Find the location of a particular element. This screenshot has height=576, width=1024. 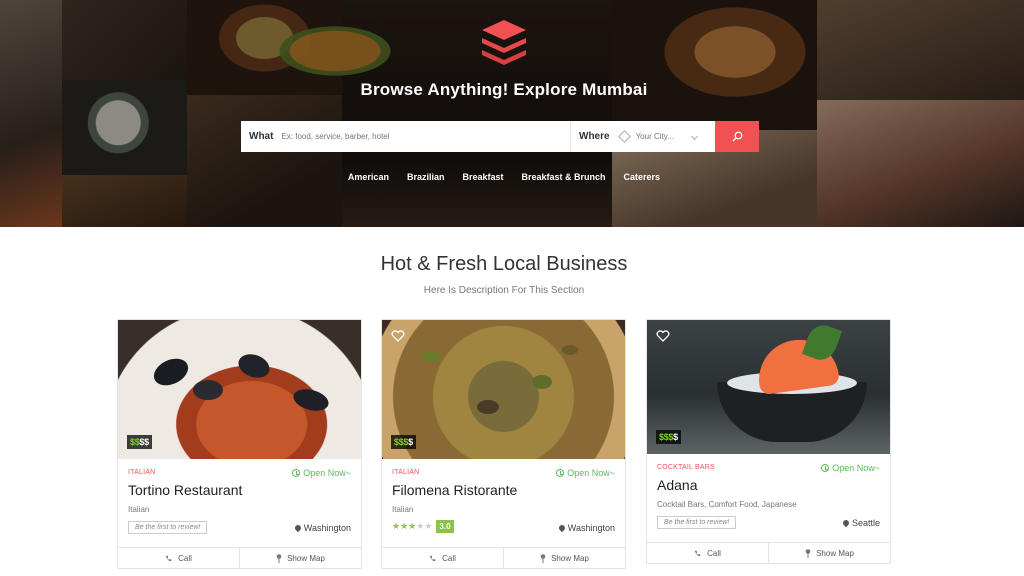

where-field: Where is located at coordinates (642, 136).